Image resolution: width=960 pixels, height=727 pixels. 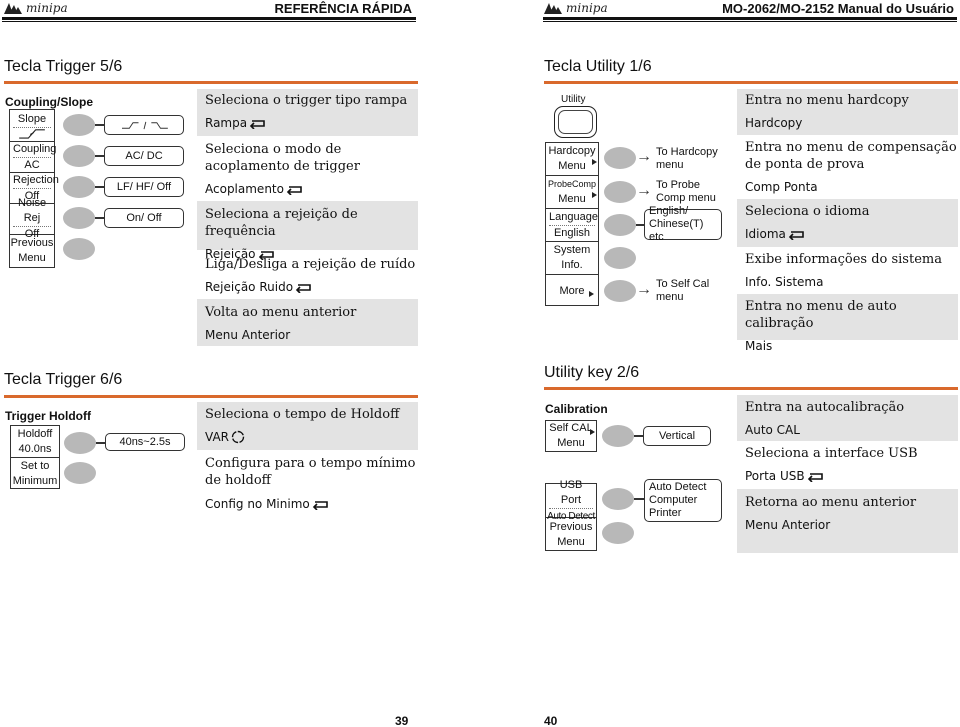 What do you see at coordinates (573, 218) in the screenshot?
I see `menu-label: Language` at bounding box center [573, 218].